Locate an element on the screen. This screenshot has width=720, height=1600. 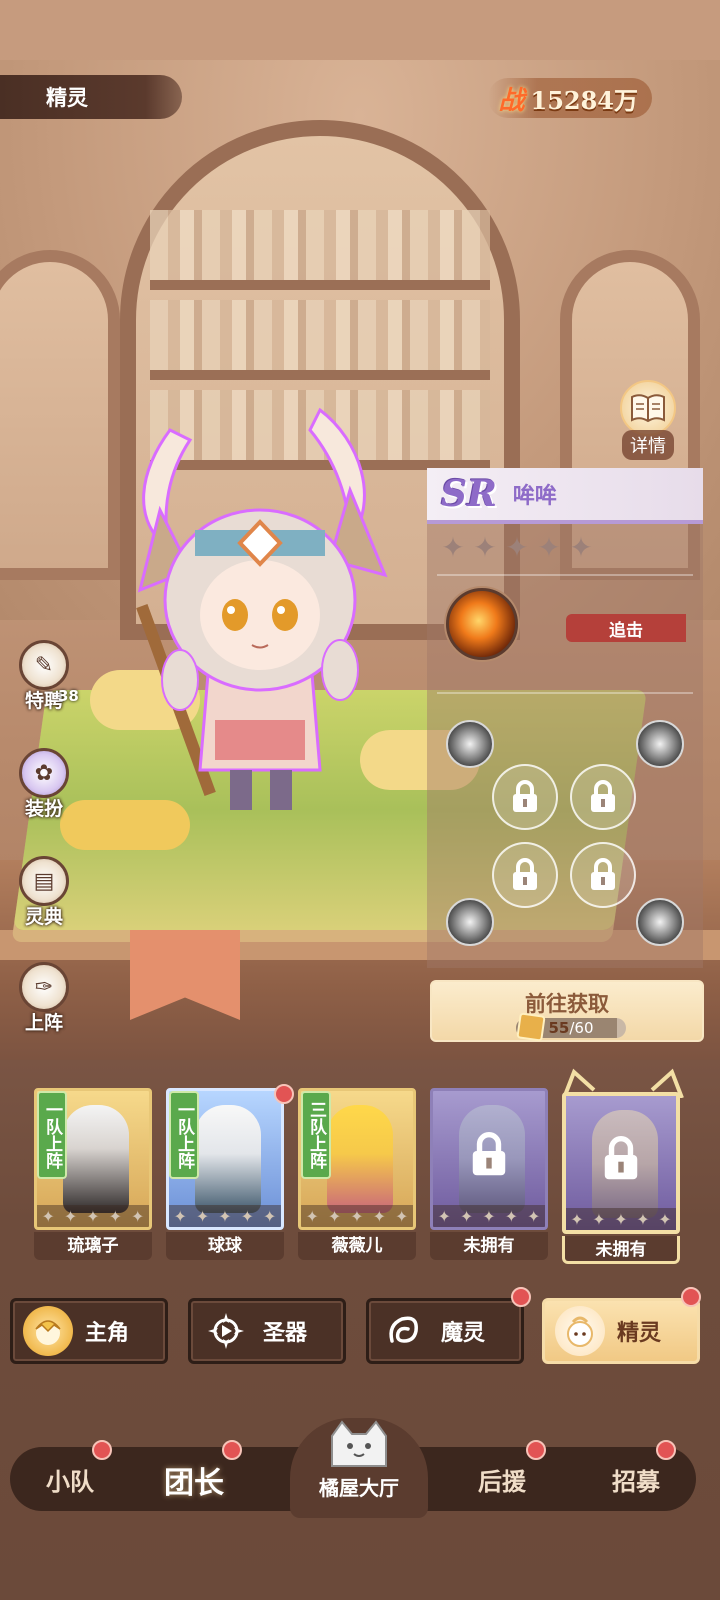
go-obtain-label: 前往获取 is located at coordinates (567, 1004).